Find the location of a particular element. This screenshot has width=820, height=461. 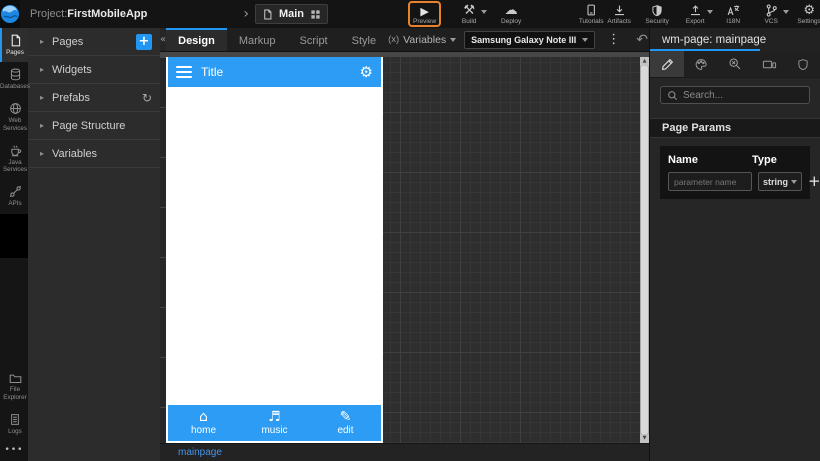

panel-section-label: Pages is located at coordinates (68, 41).